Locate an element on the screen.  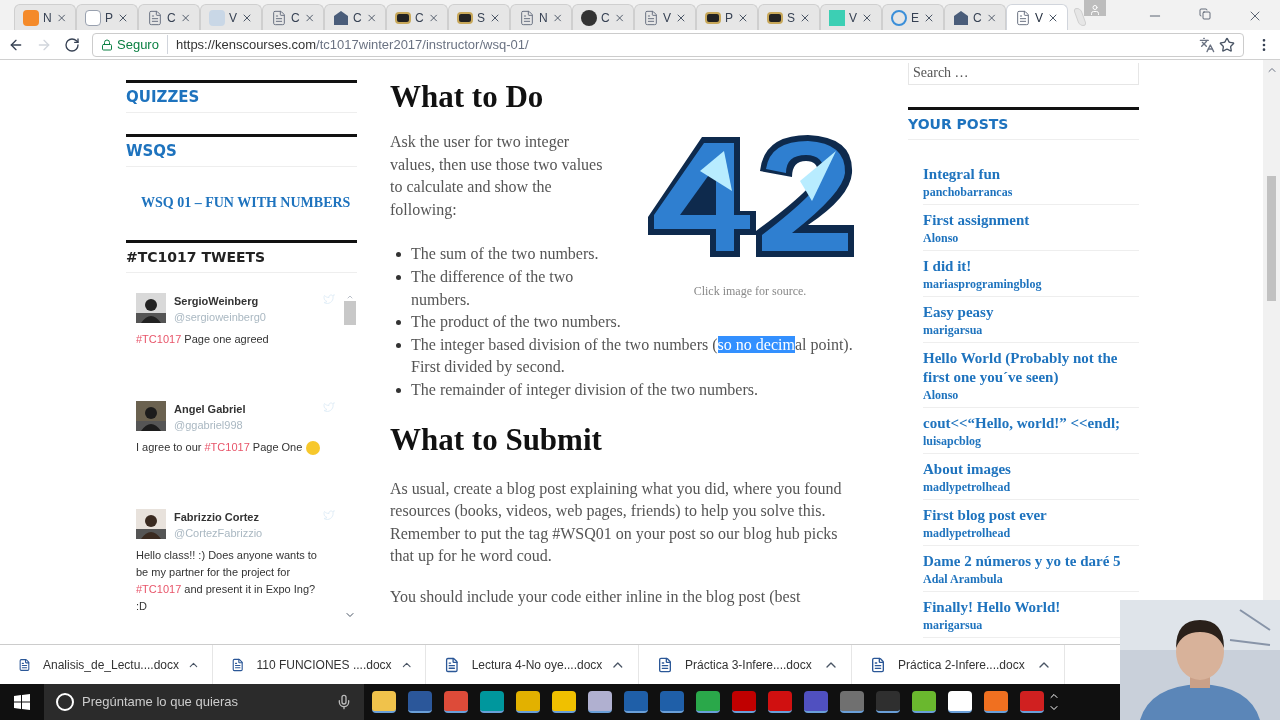
sub-link: WSQ 01 – FUN WITH NUMBERS is located at coordinates (241, 193).